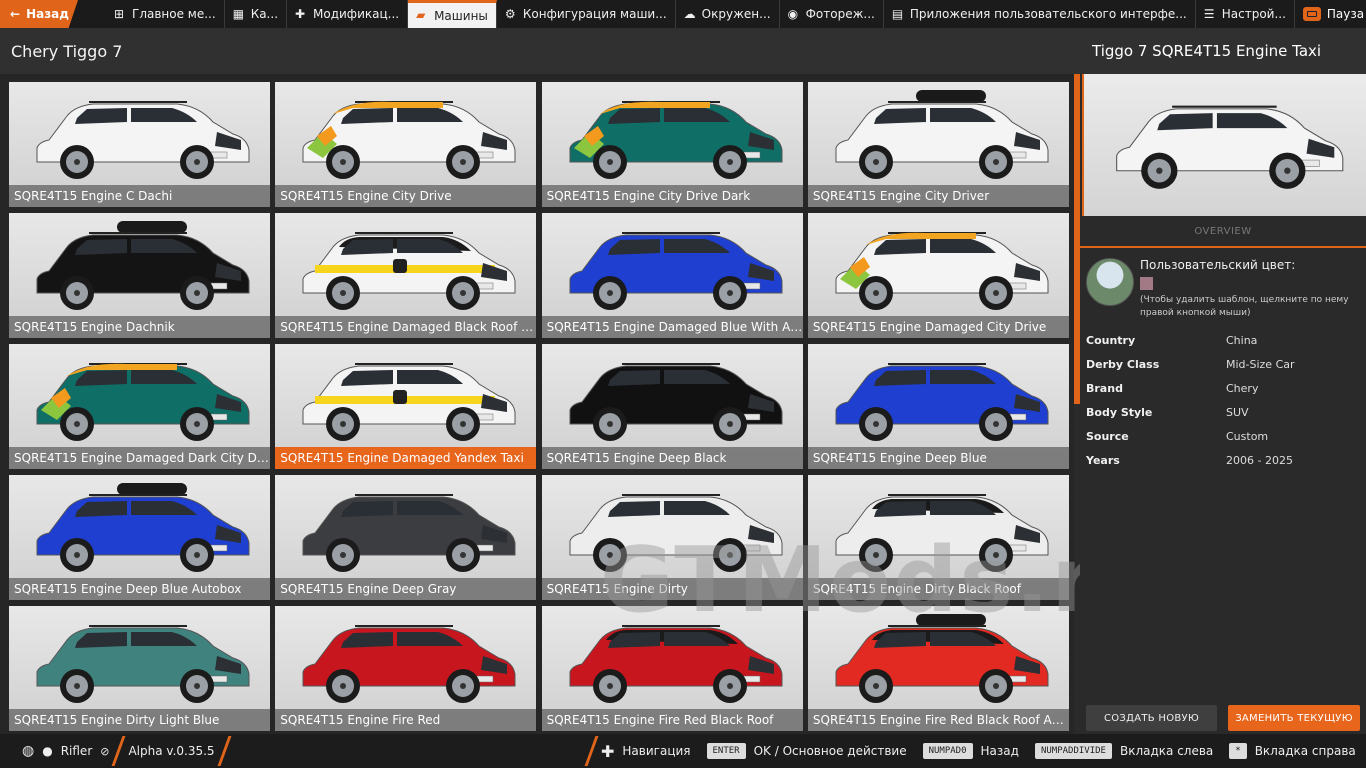  What do you see at coordinates (1305, 751) in the screenshot?
I see `control-hint-label: Вкладка справа` at bounding box center [1305, 751].